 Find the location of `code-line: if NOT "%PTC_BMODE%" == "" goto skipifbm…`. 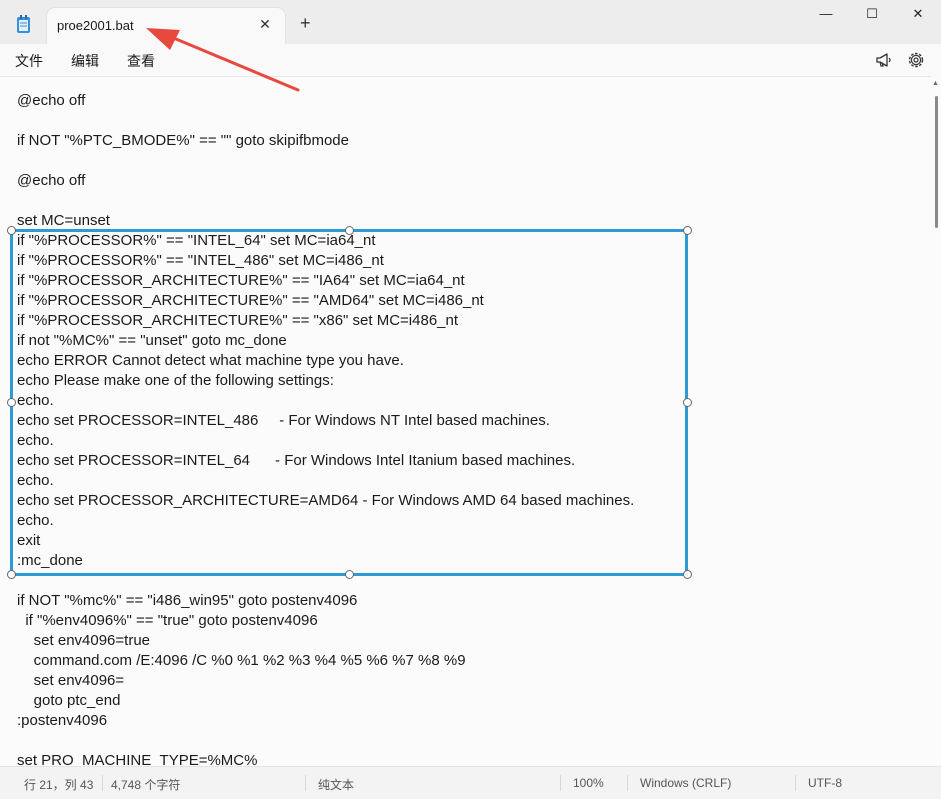

code-line: if NOT "%PTC_BMODE%" == "" goto skipifbm… is located at coordinates (325, 141).